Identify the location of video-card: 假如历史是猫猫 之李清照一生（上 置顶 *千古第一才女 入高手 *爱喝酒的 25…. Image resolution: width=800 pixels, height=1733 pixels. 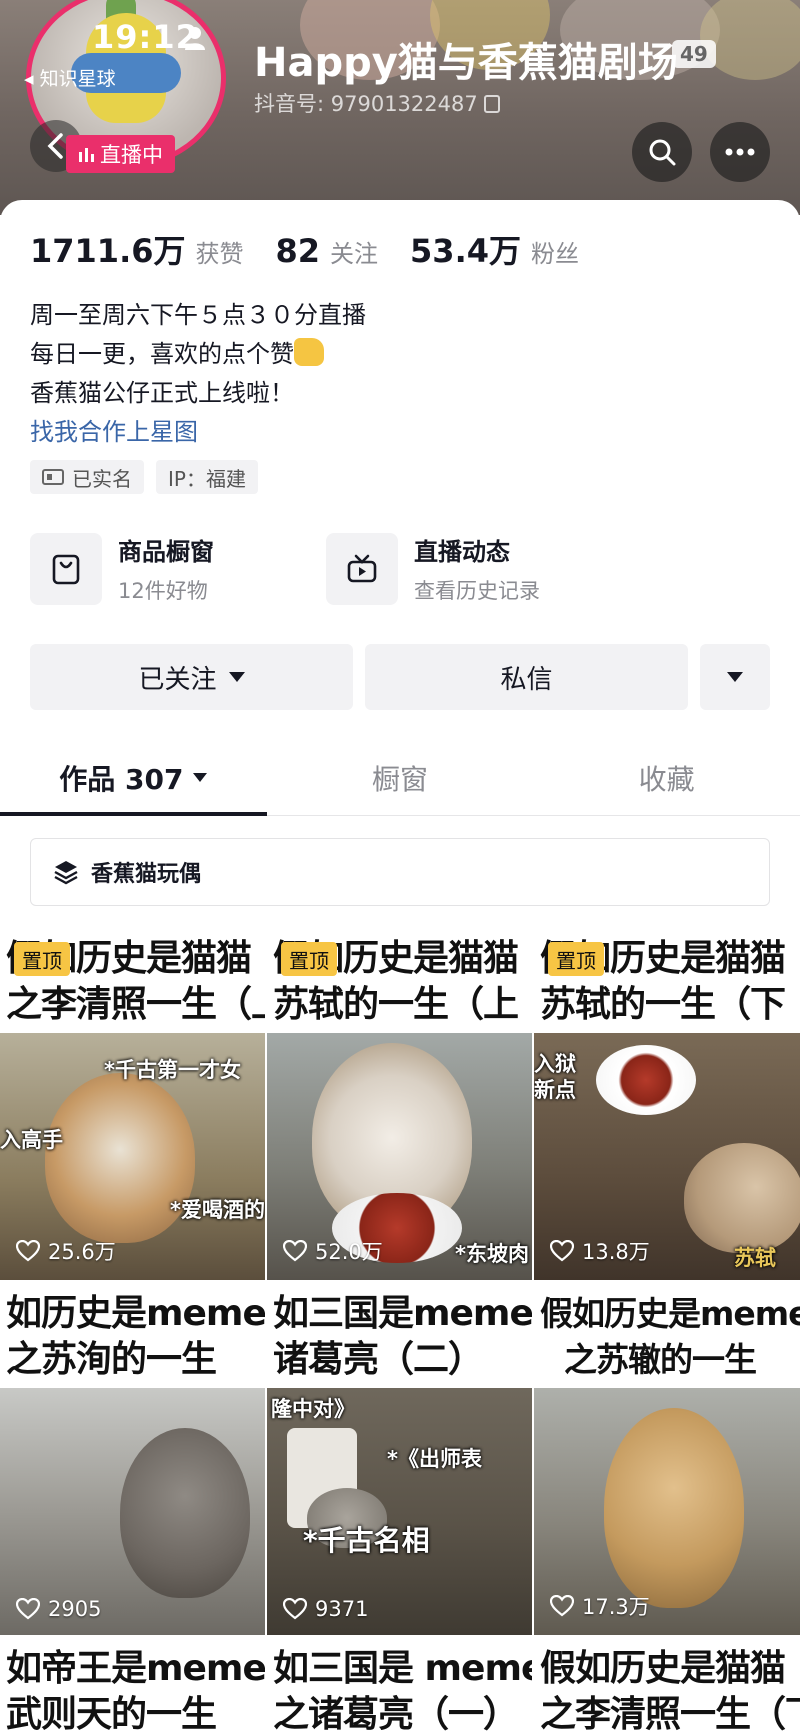
(132, 1104).